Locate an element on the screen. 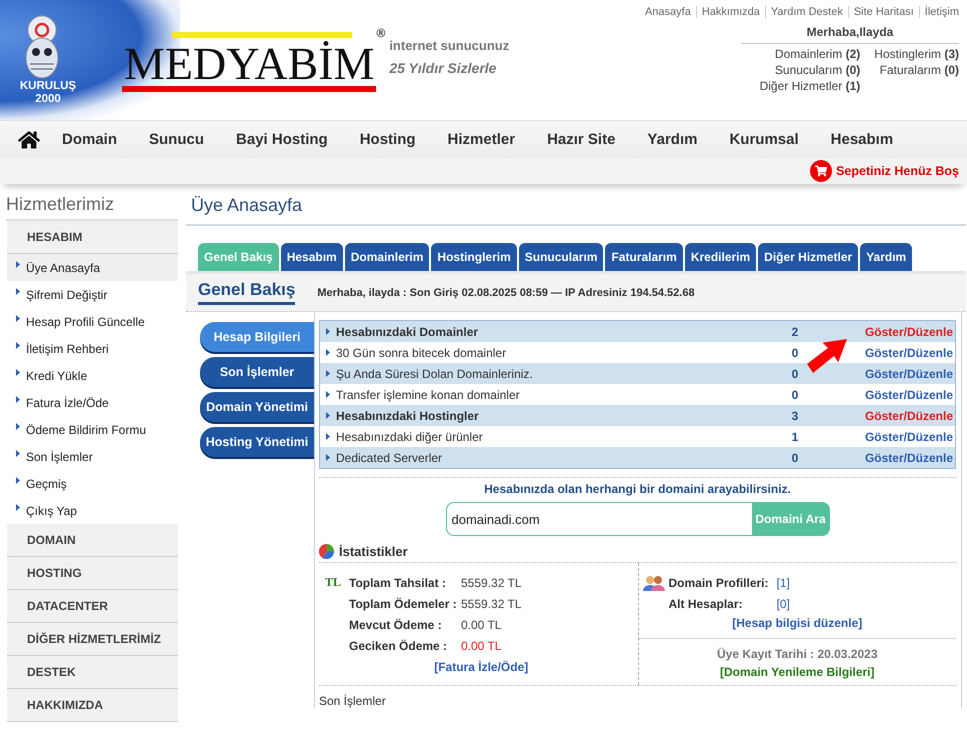 Image resolution: width=967 pixels, height=730 pixels. nav-menu-item: Hazır Site is located at coordinates (581, 139).